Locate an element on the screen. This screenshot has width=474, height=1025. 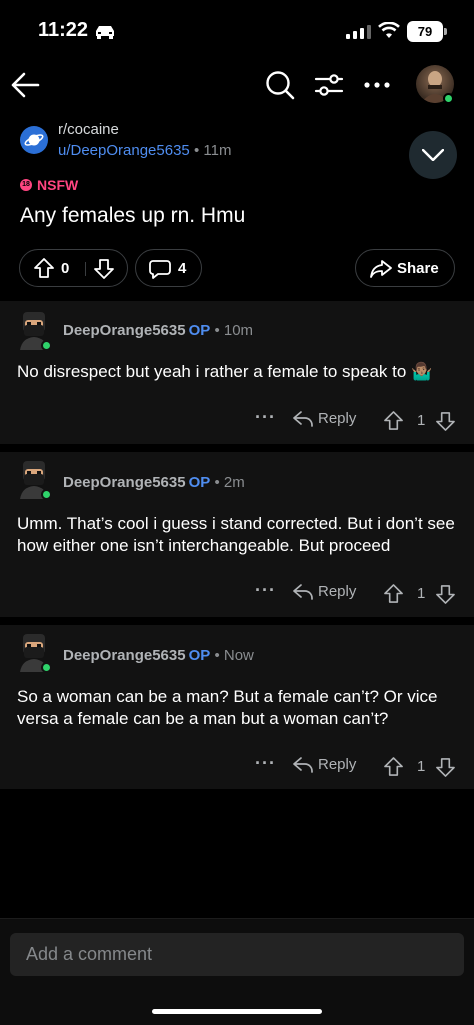
share-label: Share is located at coordinates (418, 268).